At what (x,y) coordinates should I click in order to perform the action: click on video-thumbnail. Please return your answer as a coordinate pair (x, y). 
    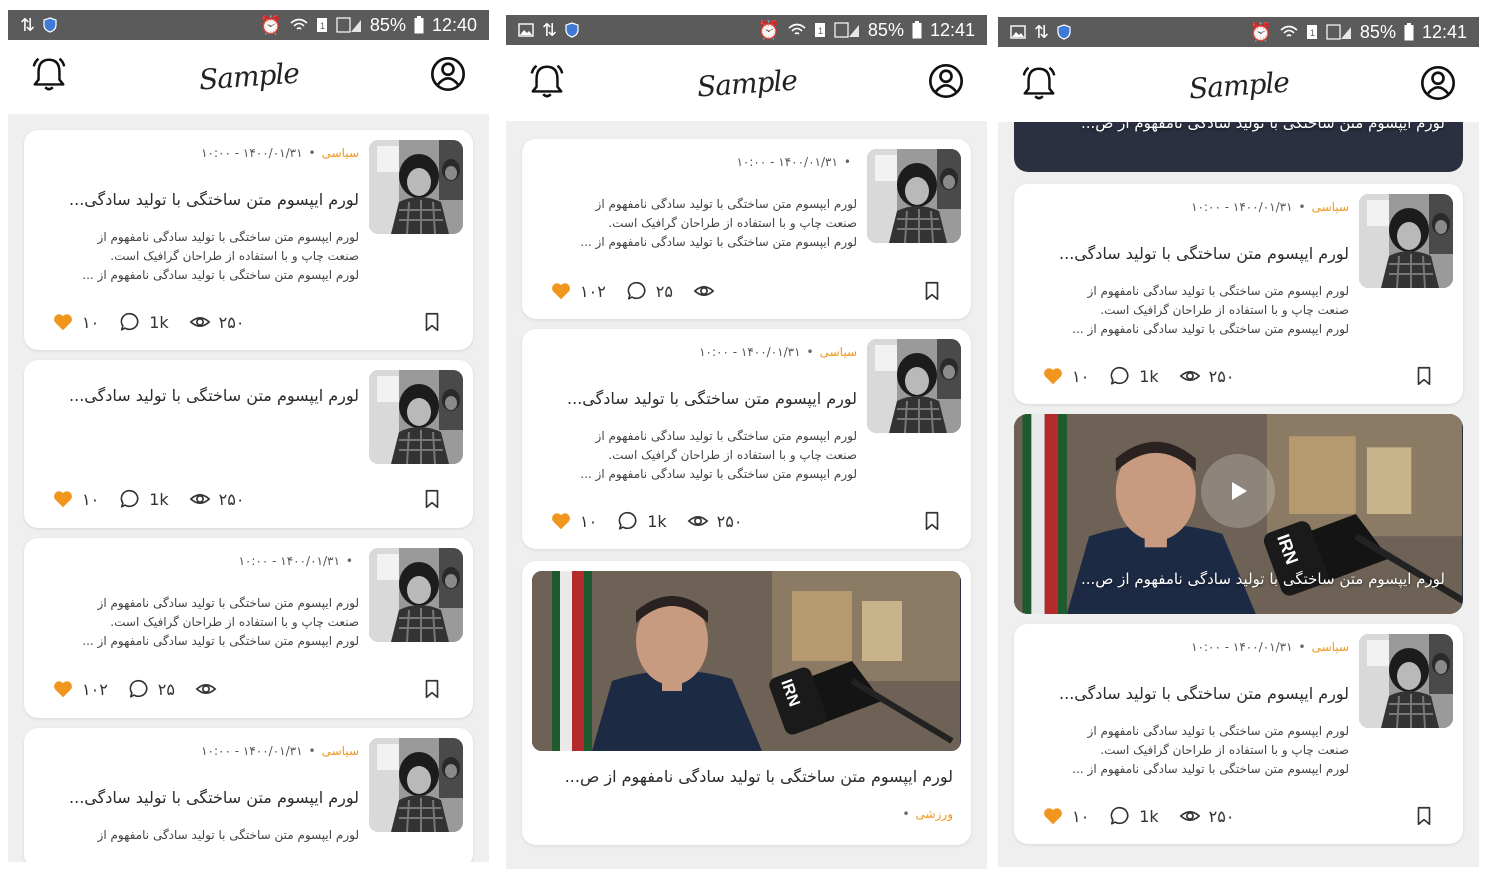
    Looking at the image, I should click on (746, 661).